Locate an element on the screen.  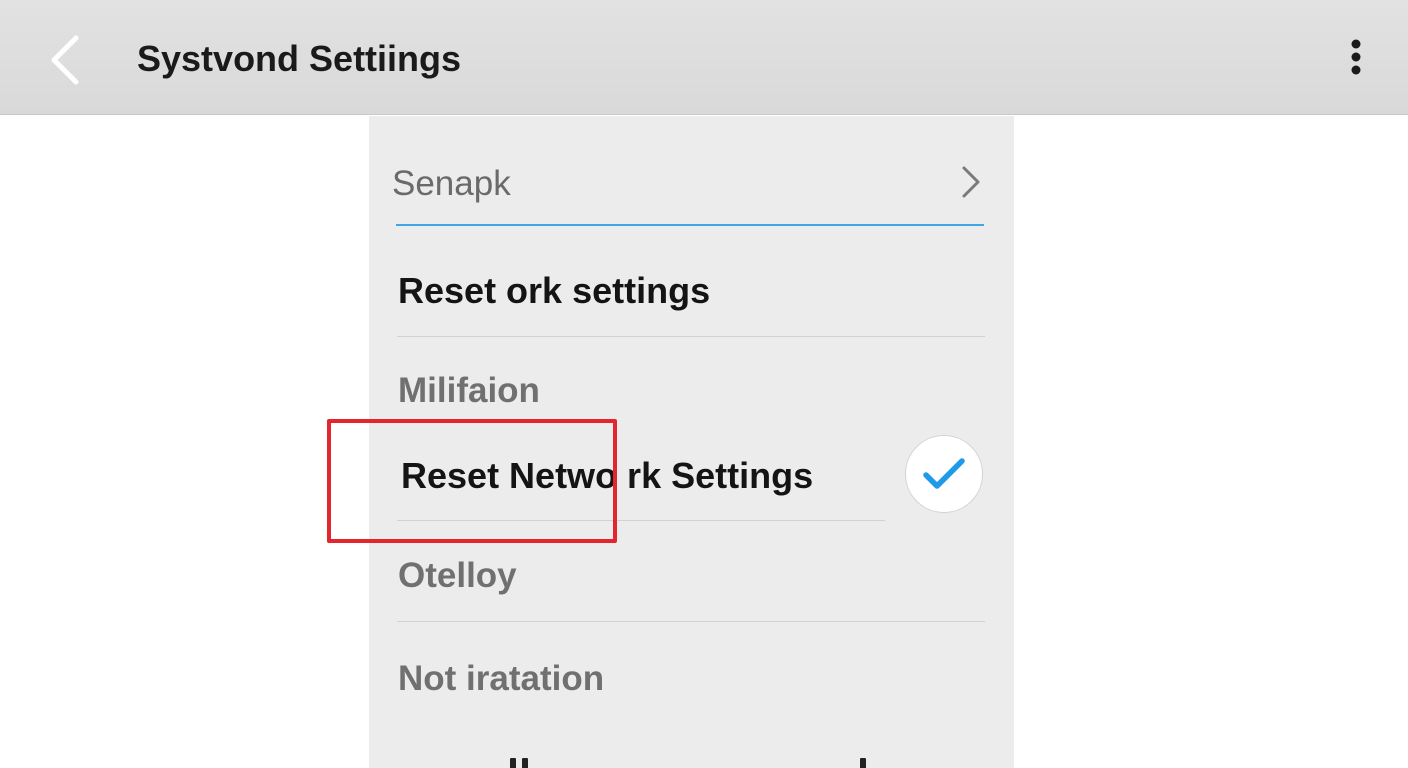
list-item-milifaion: Milifaion is located at coordinates (469, 391).